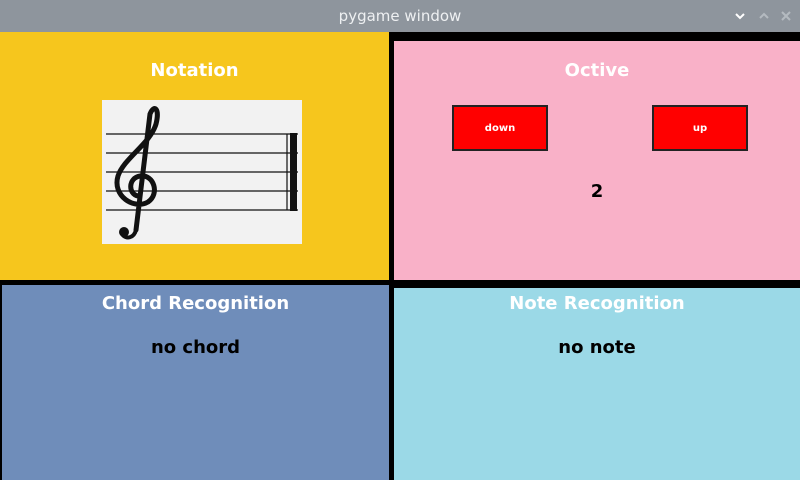  I want to click on staff-image, so click(202, 172).